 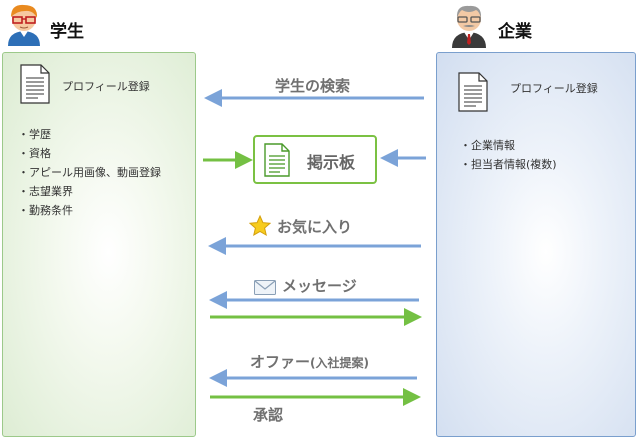 What do you see at coordinates (319, 286) in the screenshot?
I see `message-label: メッセージ` at bounding box center [319, 286].